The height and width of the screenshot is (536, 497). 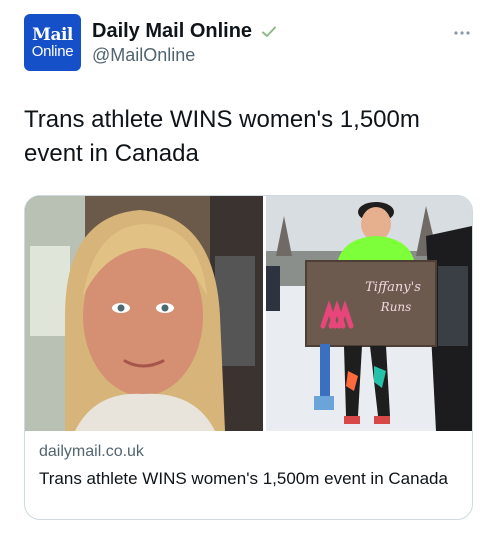 What do you see at coordinates (269, 32) in the screenshot?
I see `verified-check-icon` at bounding box center [269, 32].